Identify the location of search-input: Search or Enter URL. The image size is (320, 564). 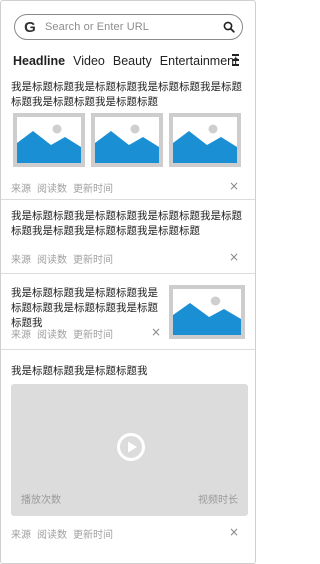
(130, 27).